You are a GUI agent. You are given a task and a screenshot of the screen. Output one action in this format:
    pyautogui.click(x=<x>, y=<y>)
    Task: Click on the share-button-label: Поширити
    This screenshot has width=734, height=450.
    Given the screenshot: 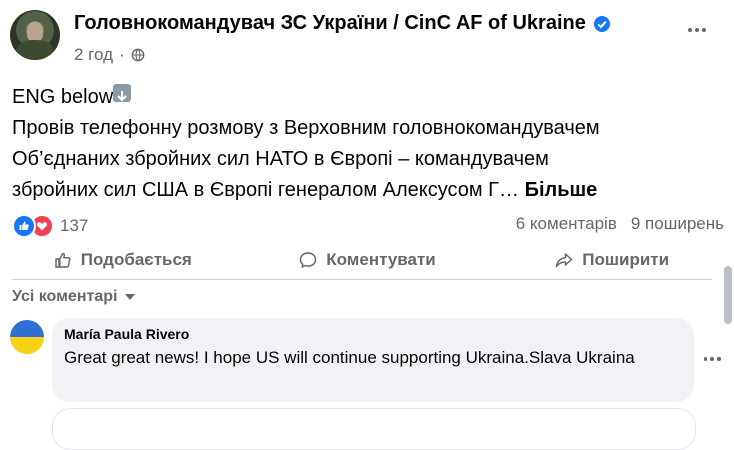 What is the action you would take?
    pyautogui.click(x=626, y=259)
    